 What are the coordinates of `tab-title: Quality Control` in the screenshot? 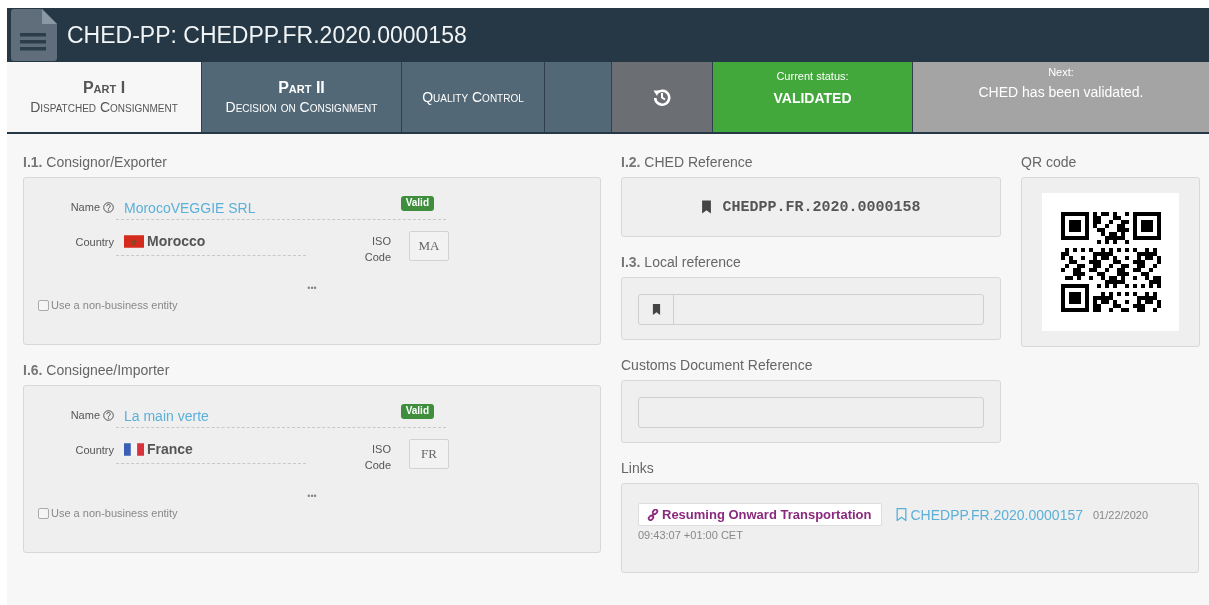 It's located at (473, 97).